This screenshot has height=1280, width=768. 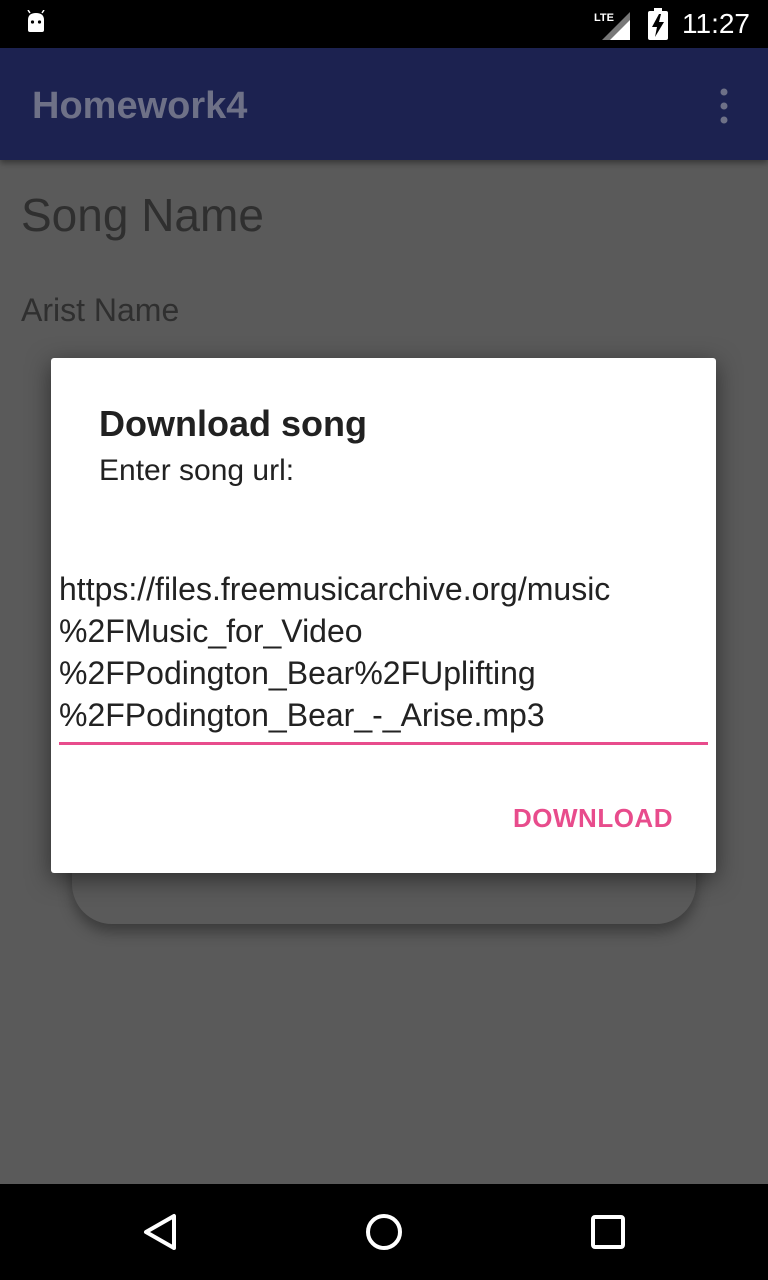 I want to click on dialog-title: Download song, so click(x=233, y=423).